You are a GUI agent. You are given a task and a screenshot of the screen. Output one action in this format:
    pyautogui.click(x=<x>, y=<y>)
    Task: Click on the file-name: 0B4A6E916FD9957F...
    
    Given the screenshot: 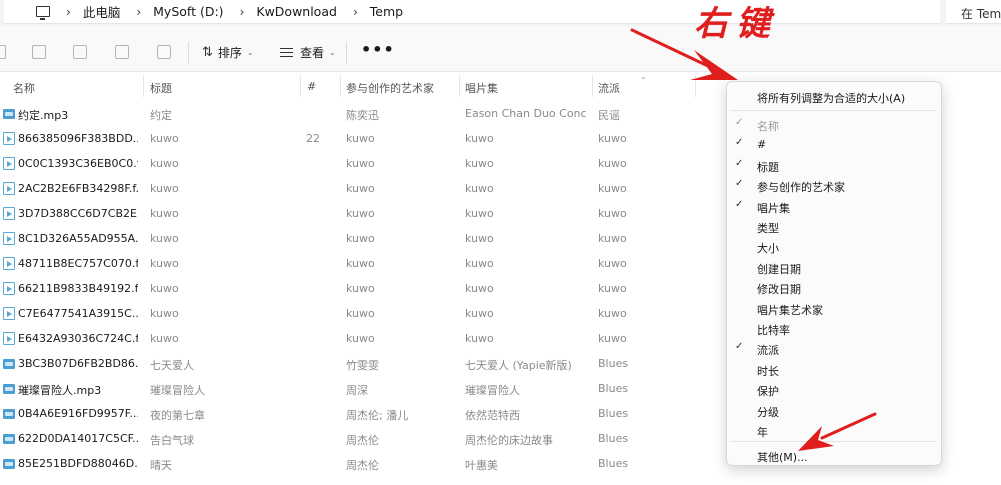 What is the action you would take?
    pyautogui.click(x=78, y=413)
    